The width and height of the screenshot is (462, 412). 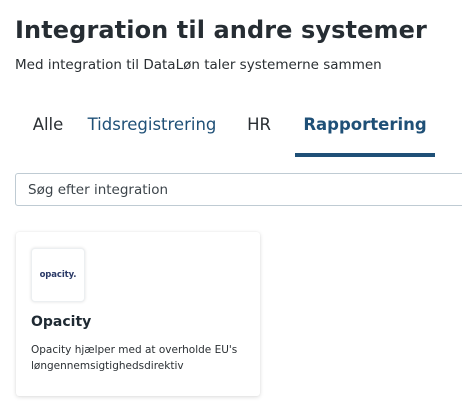 I want to click on category-tabs: Alle Tidsregistrering HR Rapportering, so click(x=225, y=129).